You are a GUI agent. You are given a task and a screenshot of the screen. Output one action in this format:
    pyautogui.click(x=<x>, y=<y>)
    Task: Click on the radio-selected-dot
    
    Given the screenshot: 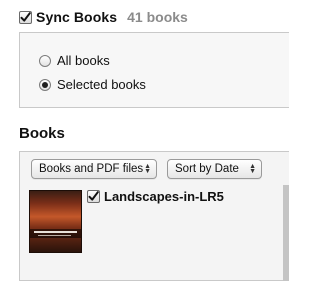 What is the action you would take?
    pyautogui.click(x=45, y=84)
    